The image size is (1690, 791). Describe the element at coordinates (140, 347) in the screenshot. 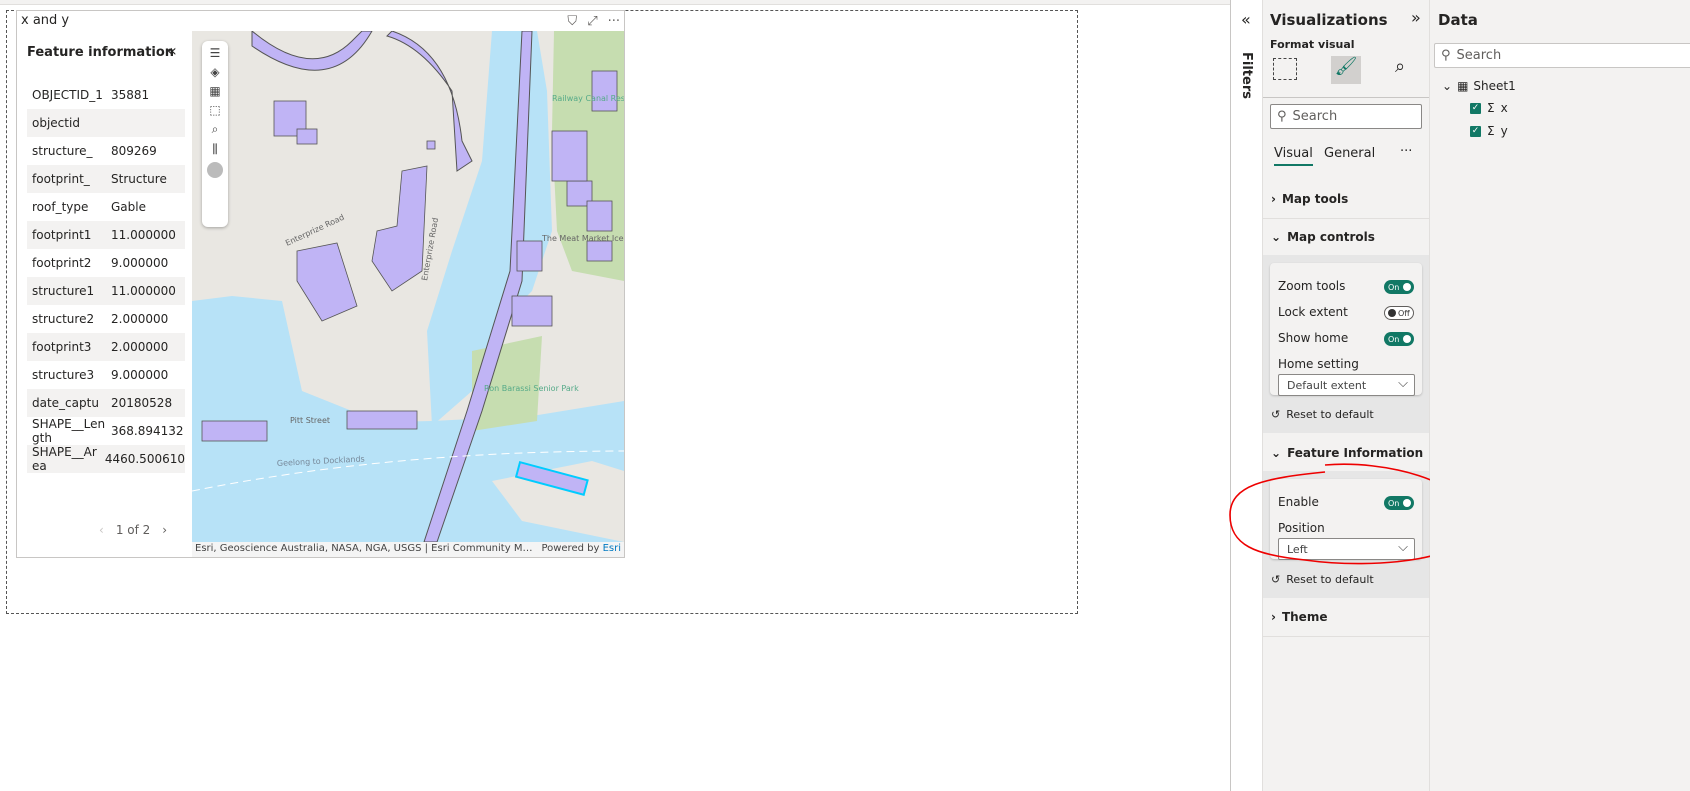

I see `attribute-value: 2.000000` at that location.